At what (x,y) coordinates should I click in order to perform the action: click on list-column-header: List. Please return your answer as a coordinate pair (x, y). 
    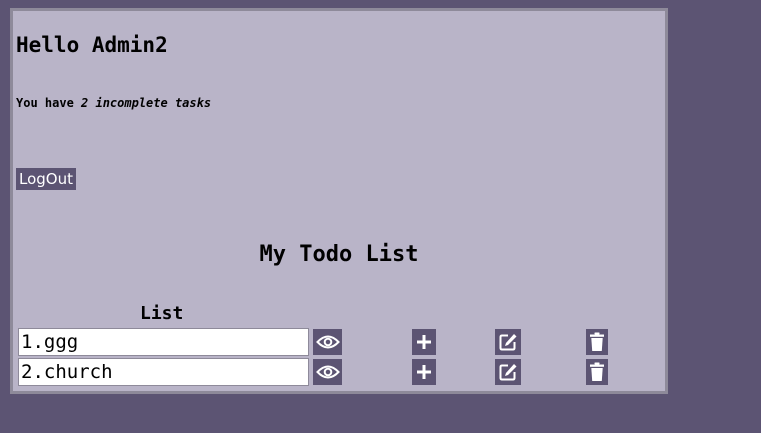
    Looking at the image, I should click on (162, 313).